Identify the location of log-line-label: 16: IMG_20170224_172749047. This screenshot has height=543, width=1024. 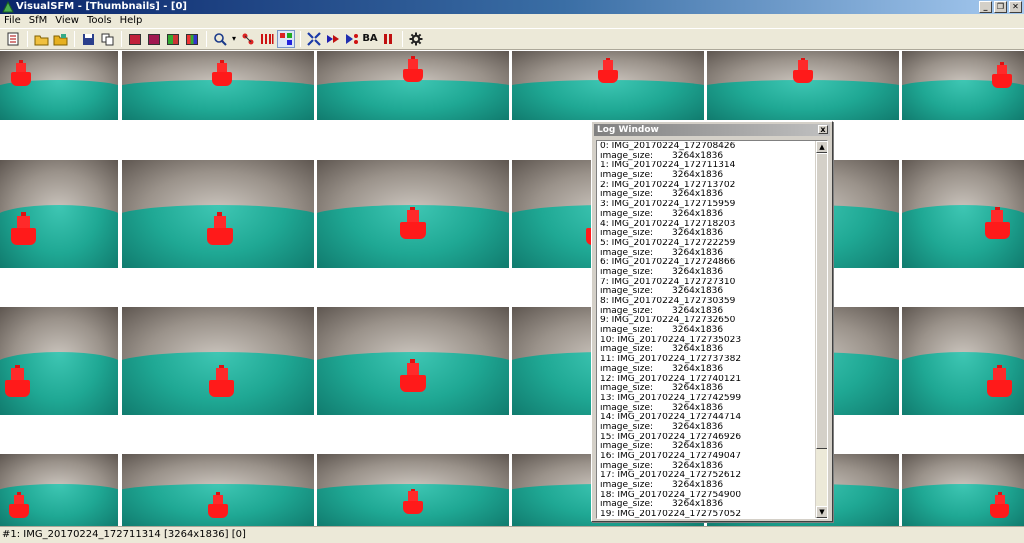
(671, 456).